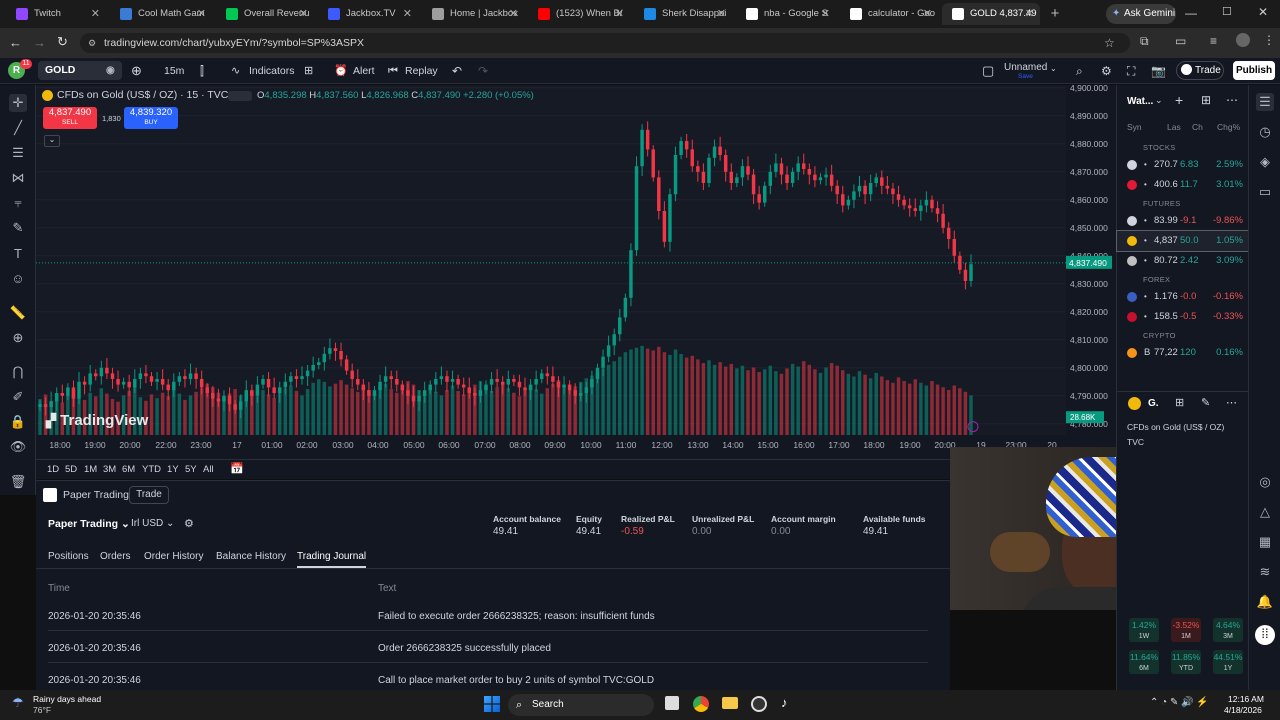  Describe the element at coordinates (173, 469) in the screenshot. I see `range-button: 1Y` at that location.